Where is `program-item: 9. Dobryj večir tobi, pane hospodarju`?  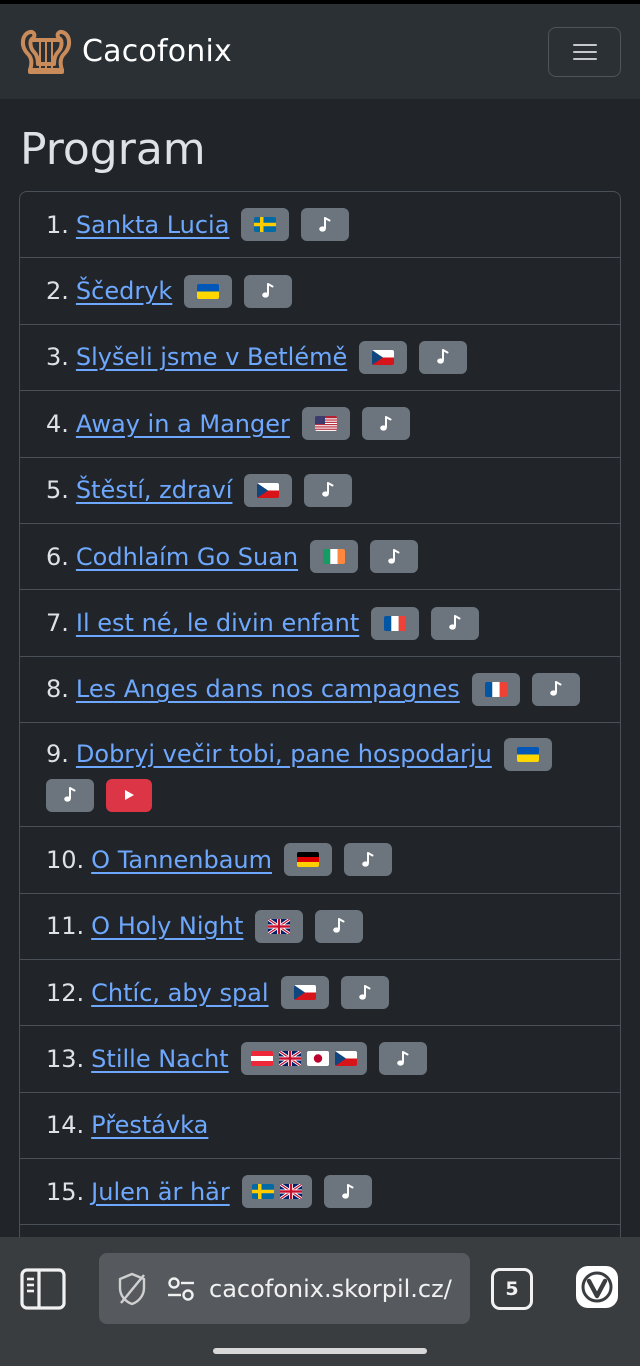 program-item: 9. Dobryj večir tobi, pane hospodarju is located at coordinates (320, 775).